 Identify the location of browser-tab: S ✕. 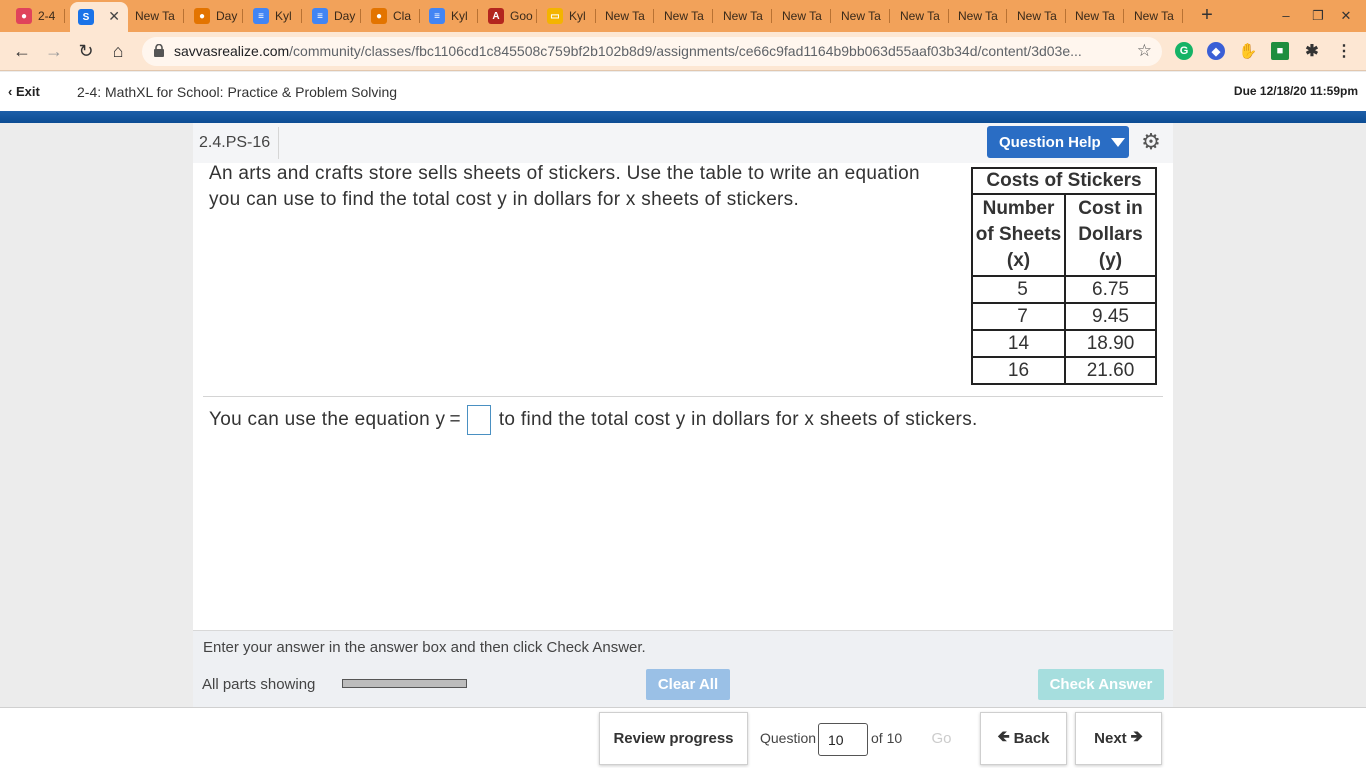
(99, 17).